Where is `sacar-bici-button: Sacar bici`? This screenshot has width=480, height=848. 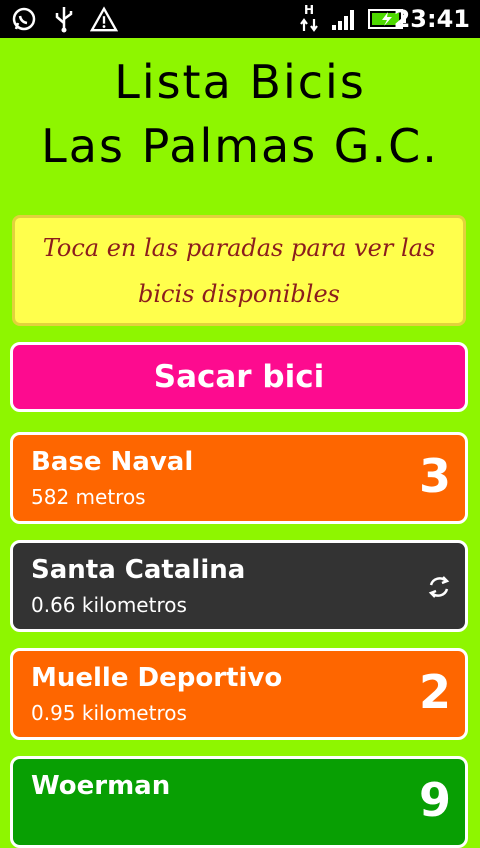
sacar-bici-button: Sacar bici is located at coordinates (239, 377).